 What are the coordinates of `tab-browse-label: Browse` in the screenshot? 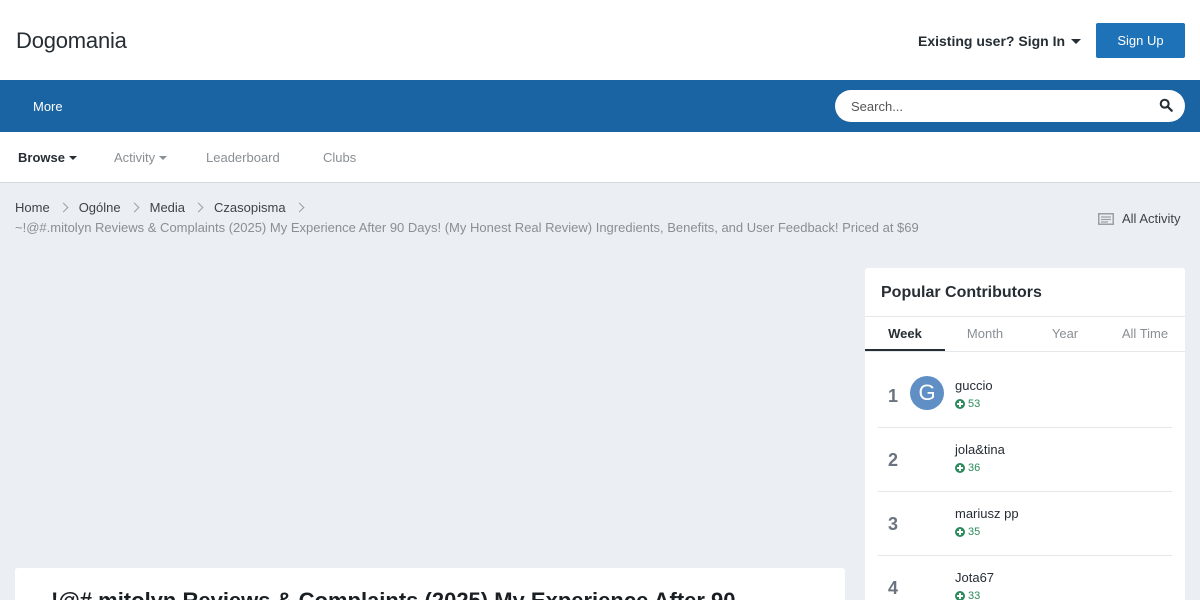 It's located at (41, 157).